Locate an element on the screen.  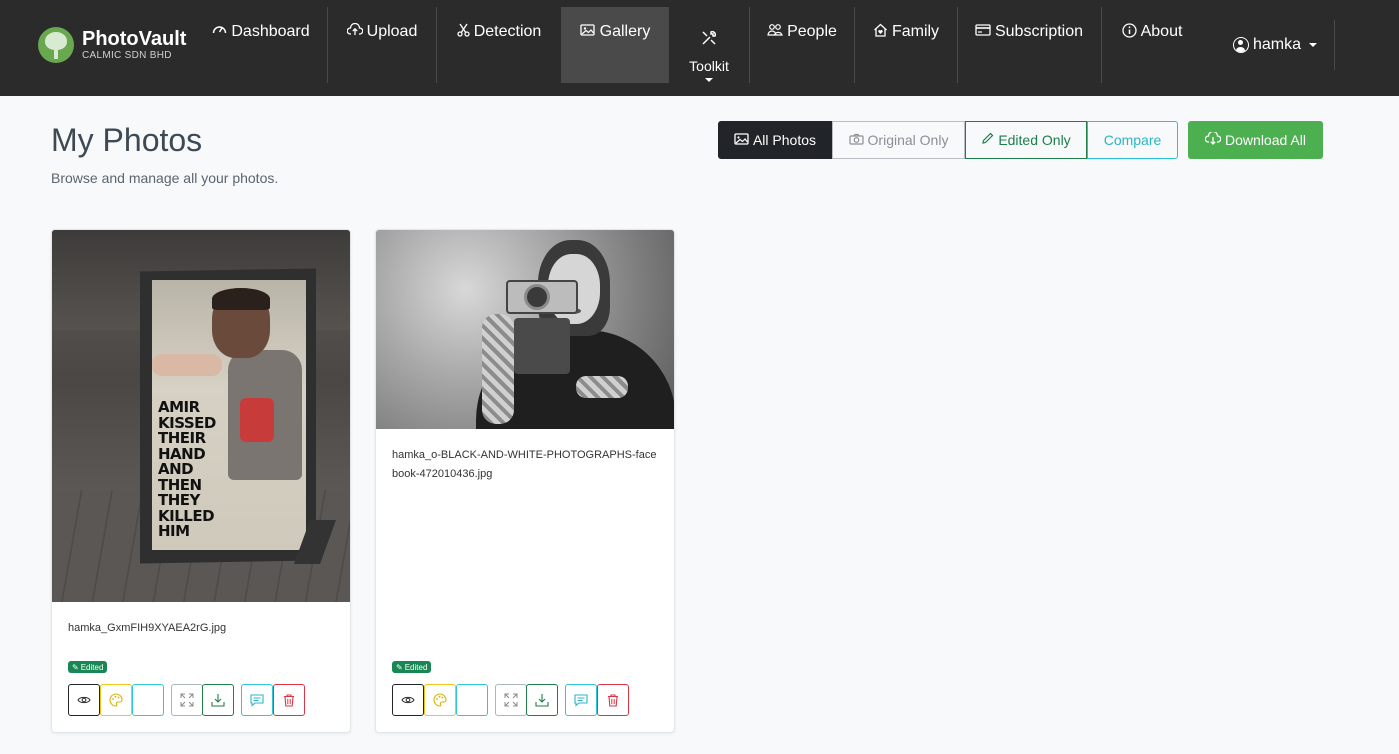
photo-filename: hamka_GxmFIH9XYAEA2rG.jpg is located at coordinates (147, 628).